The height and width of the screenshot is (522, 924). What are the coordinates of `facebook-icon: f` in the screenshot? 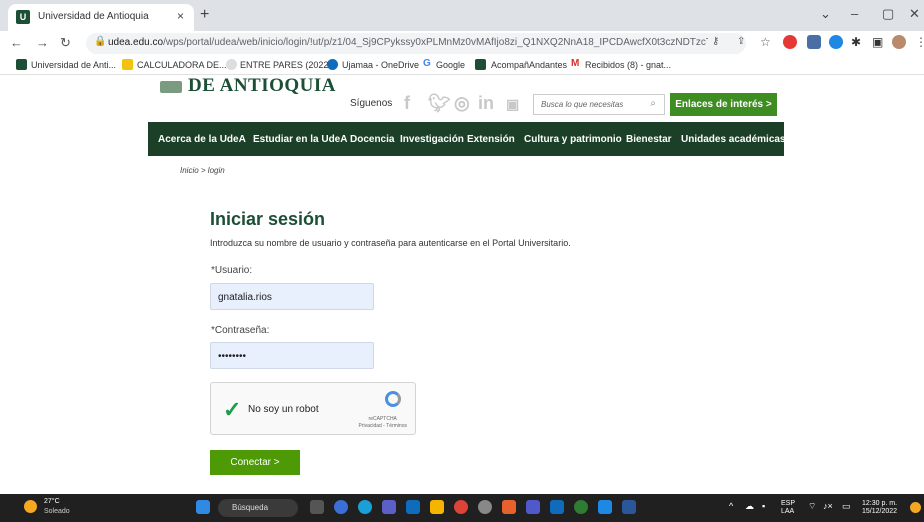 It's located at (407, 103).